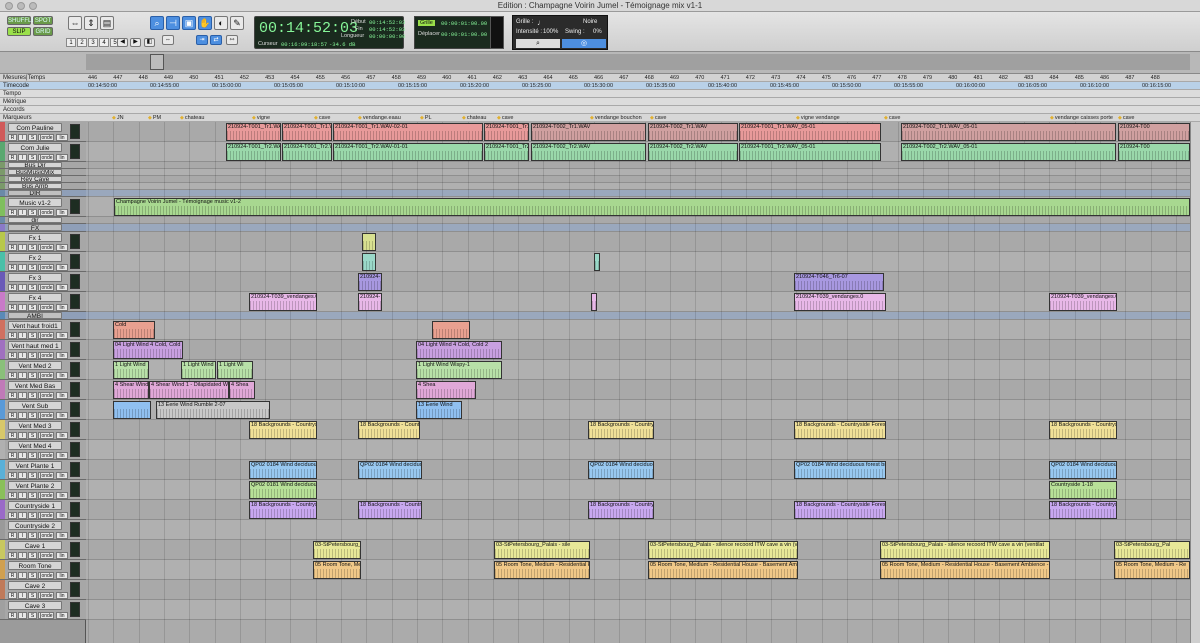 The height and width of the screenshot is (643, 1200). Describe the element at coordinates (810, 152) in the screenshot. I see `audio-clip: 210924-T001_Tr2.WAV_05-01` at that location.